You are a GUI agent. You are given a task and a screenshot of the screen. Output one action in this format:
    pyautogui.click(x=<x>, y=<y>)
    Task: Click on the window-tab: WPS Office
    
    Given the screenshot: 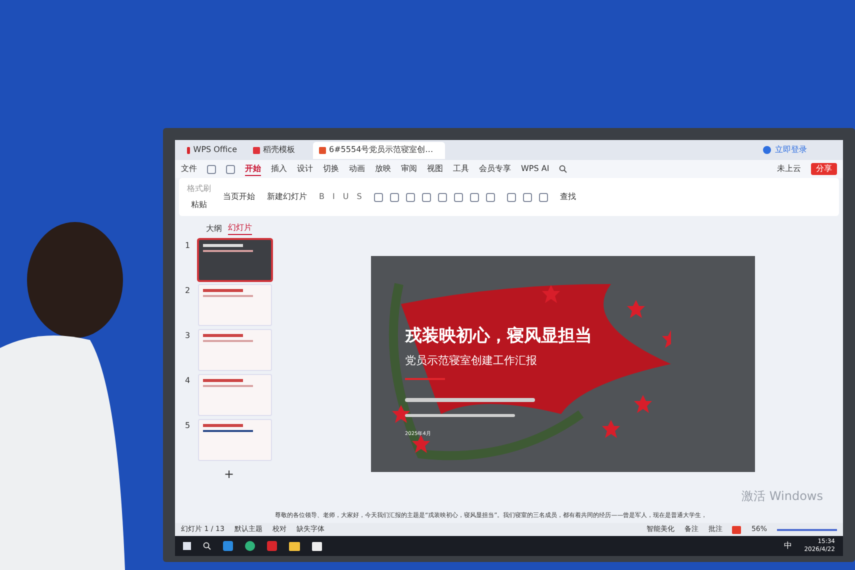 What is the action you would take?
    pyautogui.click(x=212, y=150)
    